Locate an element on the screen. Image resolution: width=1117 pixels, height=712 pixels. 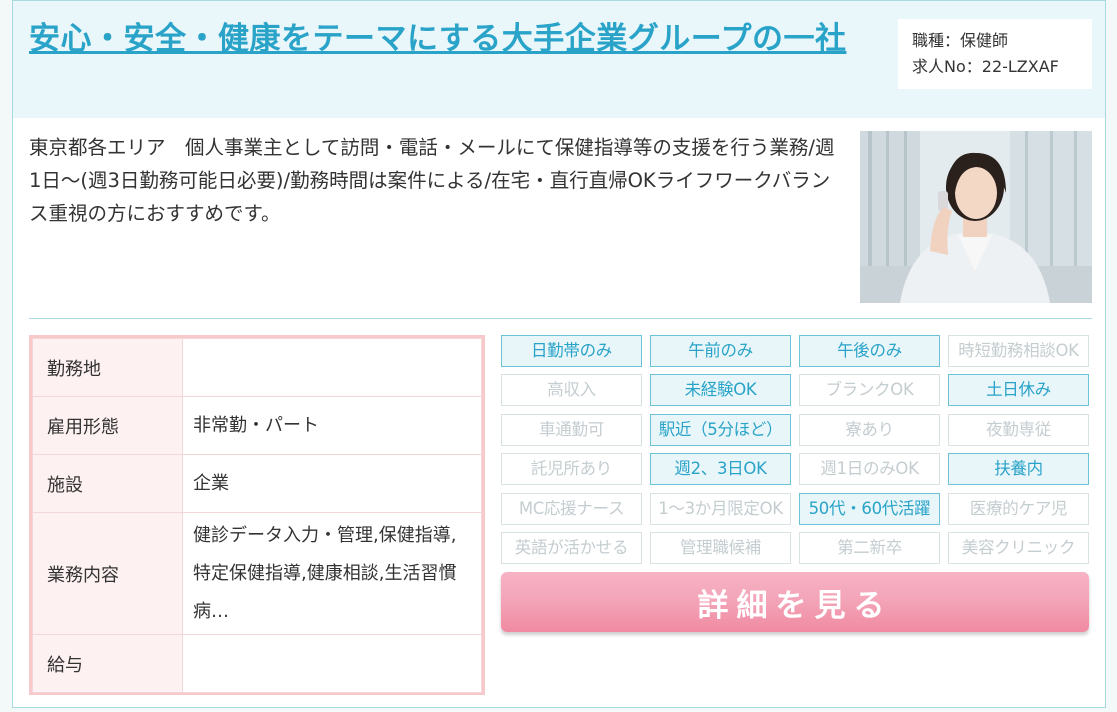
tag-dormitory: 寮あり is located at coordinates (869, 430).